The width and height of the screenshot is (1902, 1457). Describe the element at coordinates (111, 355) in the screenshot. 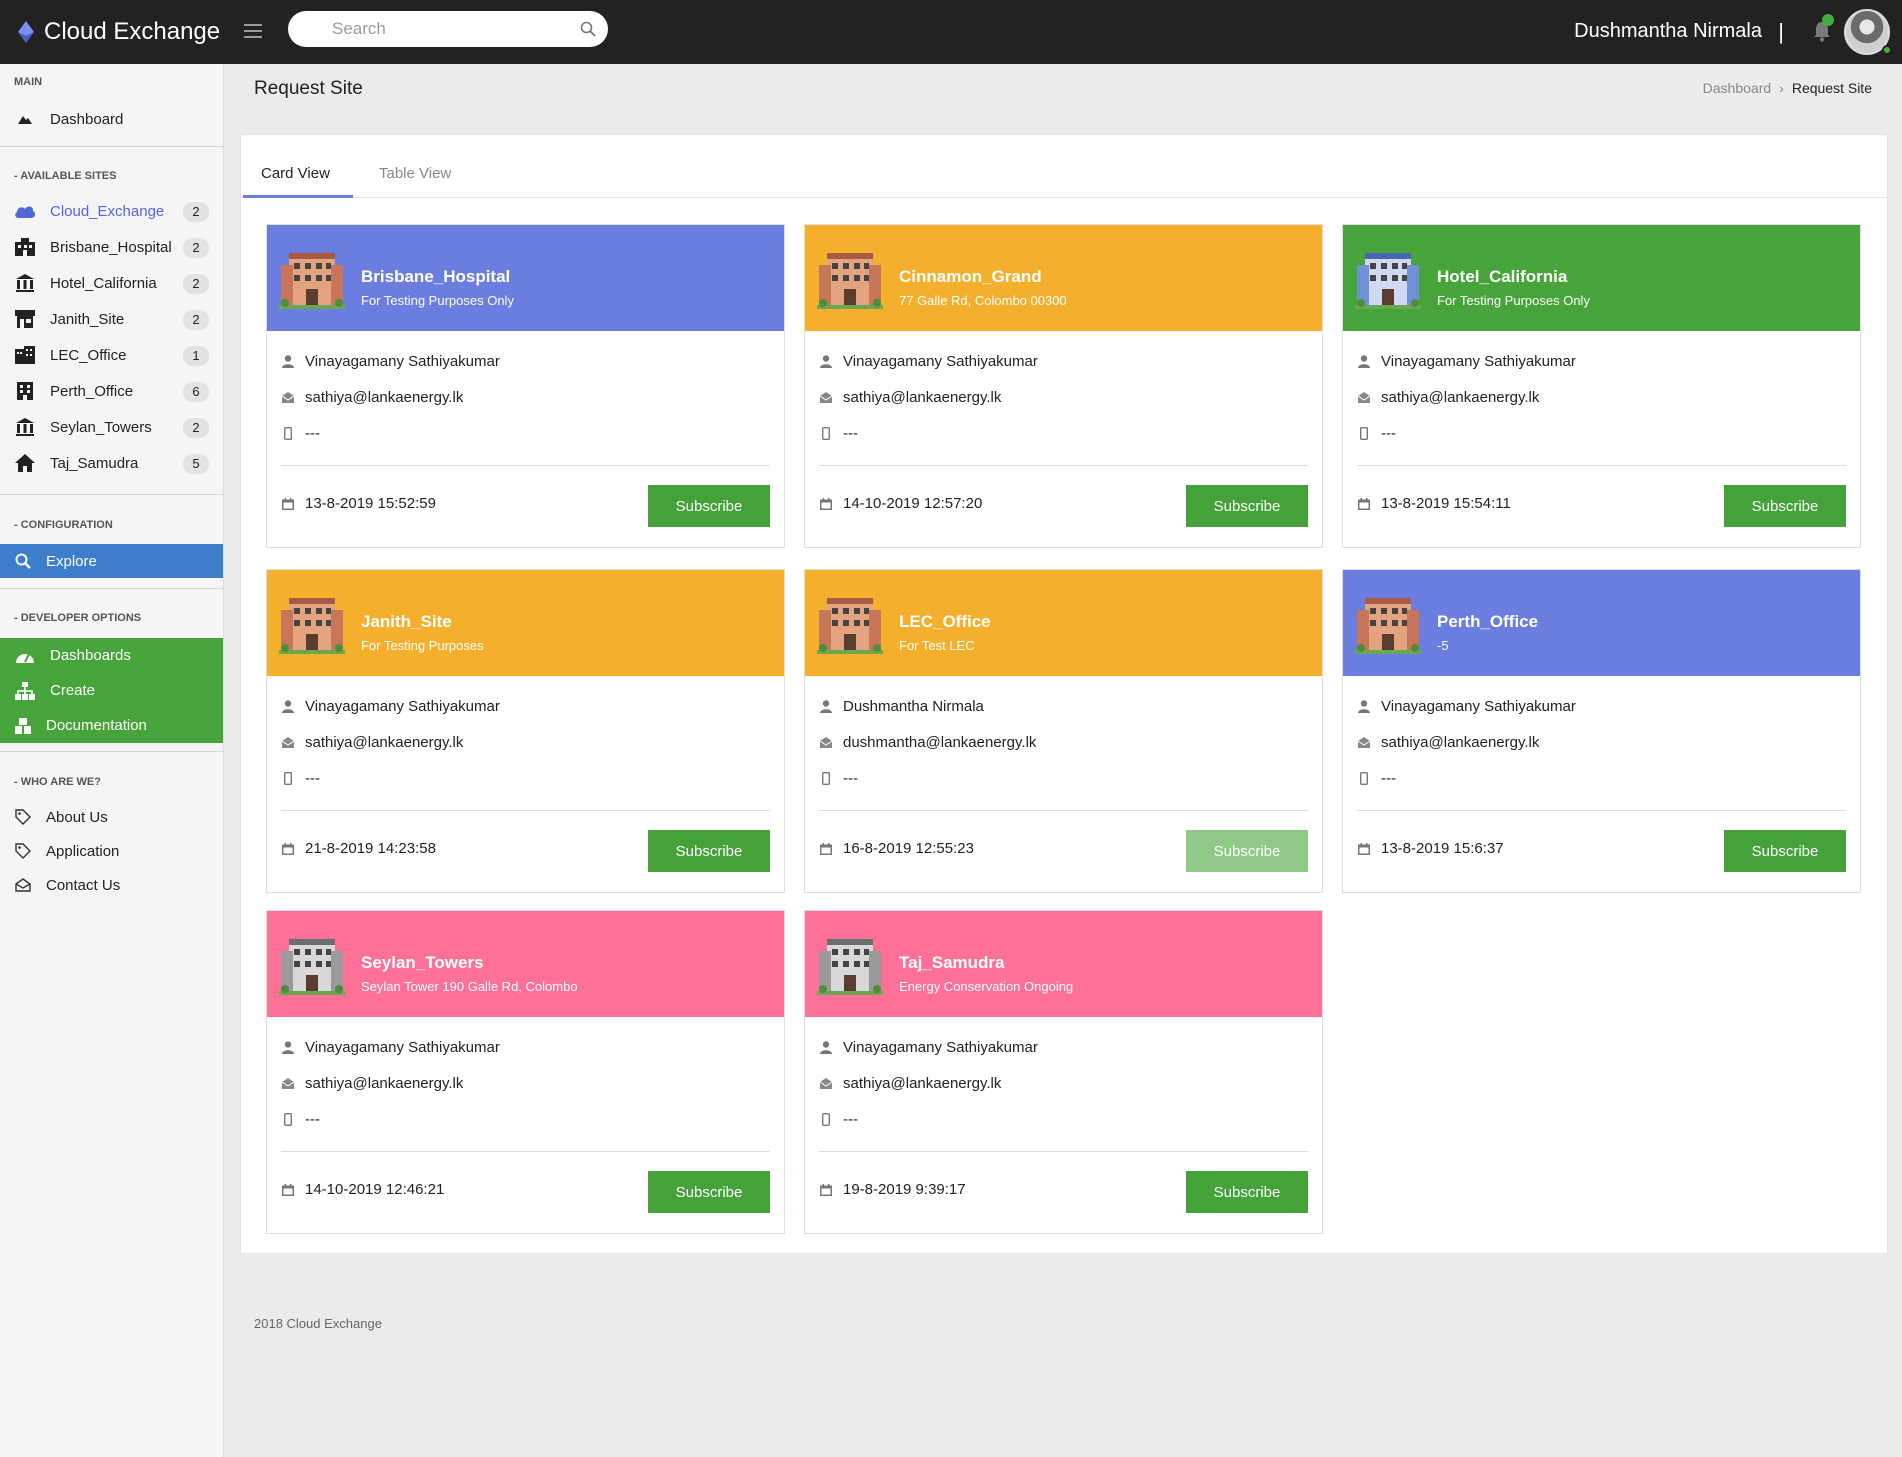

I see `sidebar-item-lec-office: LEC_Office 1` at that location.